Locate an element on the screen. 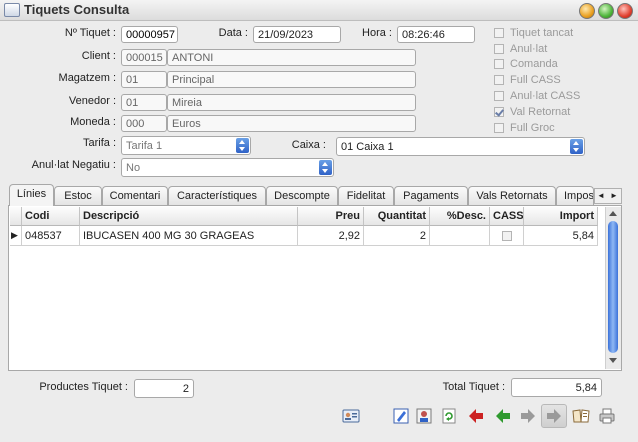 The image size is (638, 442). negative-dropdown-icon is located at coordinates (325, 167).